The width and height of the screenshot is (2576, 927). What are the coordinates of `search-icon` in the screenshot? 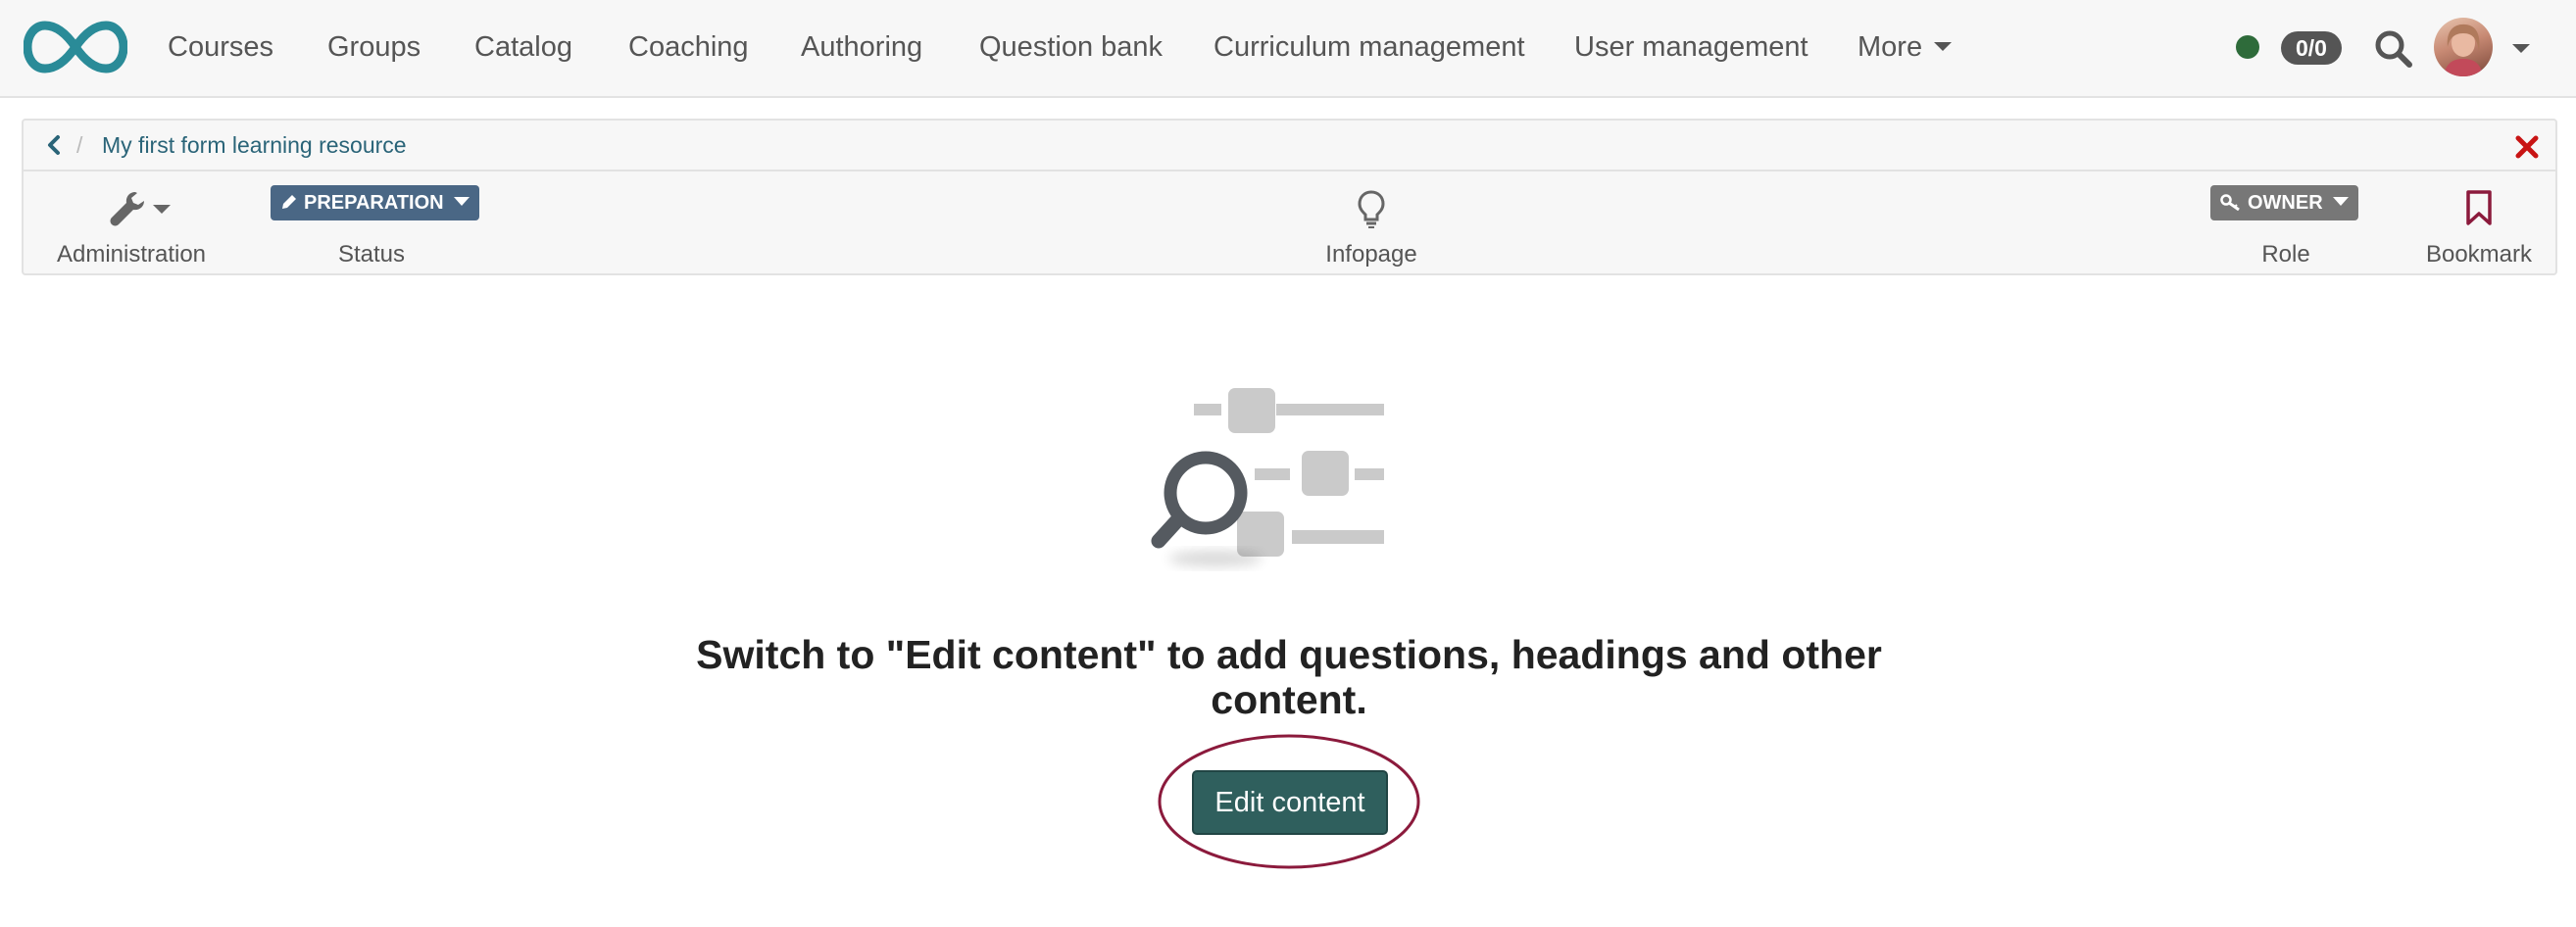 It's located at (2393, 49).